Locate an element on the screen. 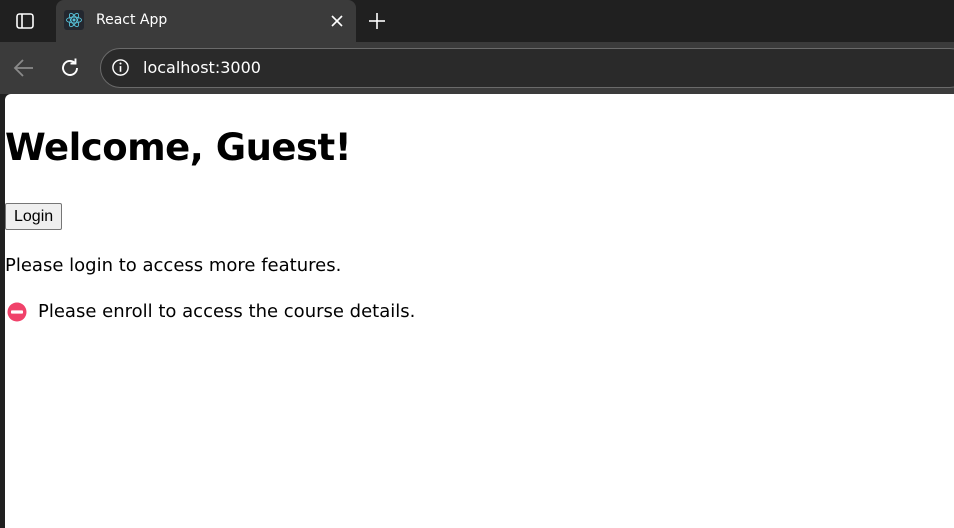  tab-actions-icon is located at coordinates (25, 21).